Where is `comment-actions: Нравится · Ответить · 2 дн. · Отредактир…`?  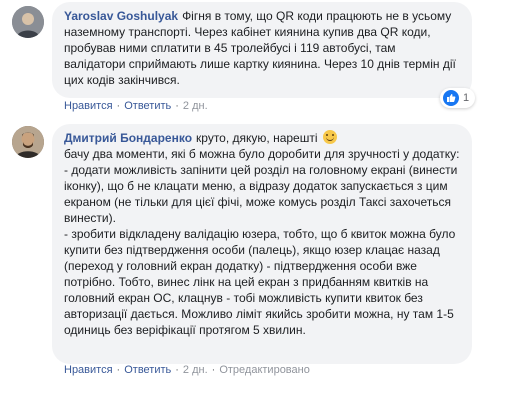
comment-actions: Нравится · Ответить · 2 дн. · Отредактир… is located at coordinates (187, 370).